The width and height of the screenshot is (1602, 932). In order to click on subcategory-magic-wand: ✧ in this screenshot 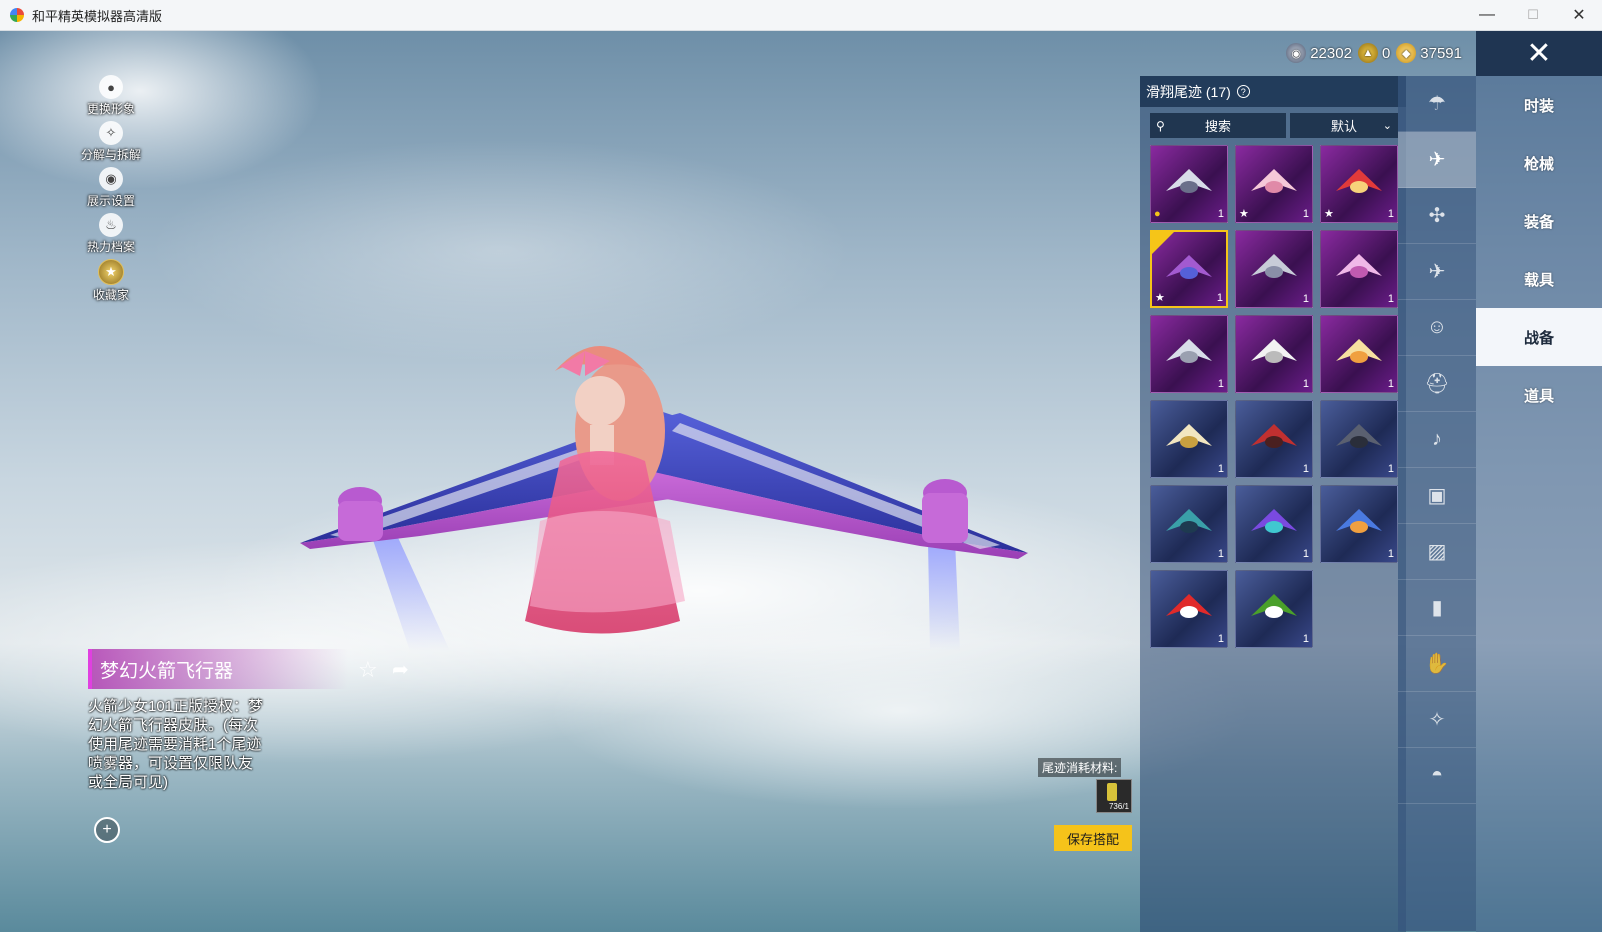, I will do `click(1437, 720)`.